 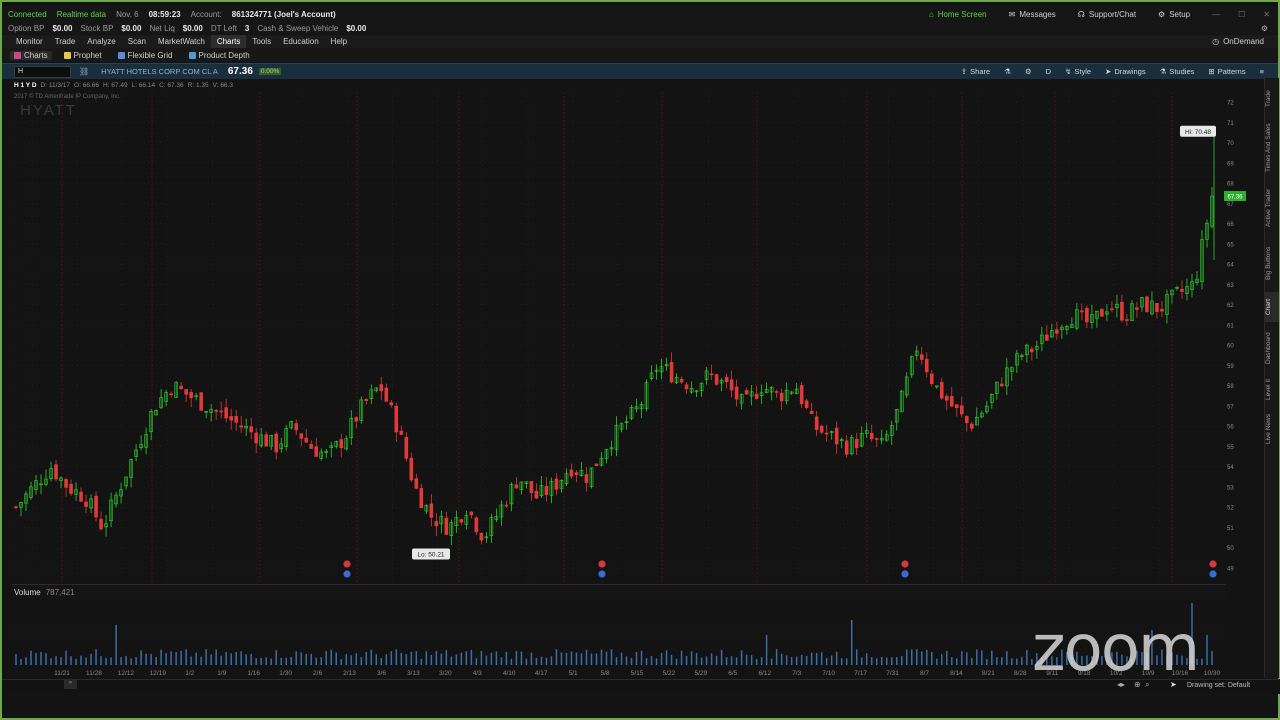 I want to click on right-tab-times-and-sales: Times And Sales, so click(x=1272, y=148).